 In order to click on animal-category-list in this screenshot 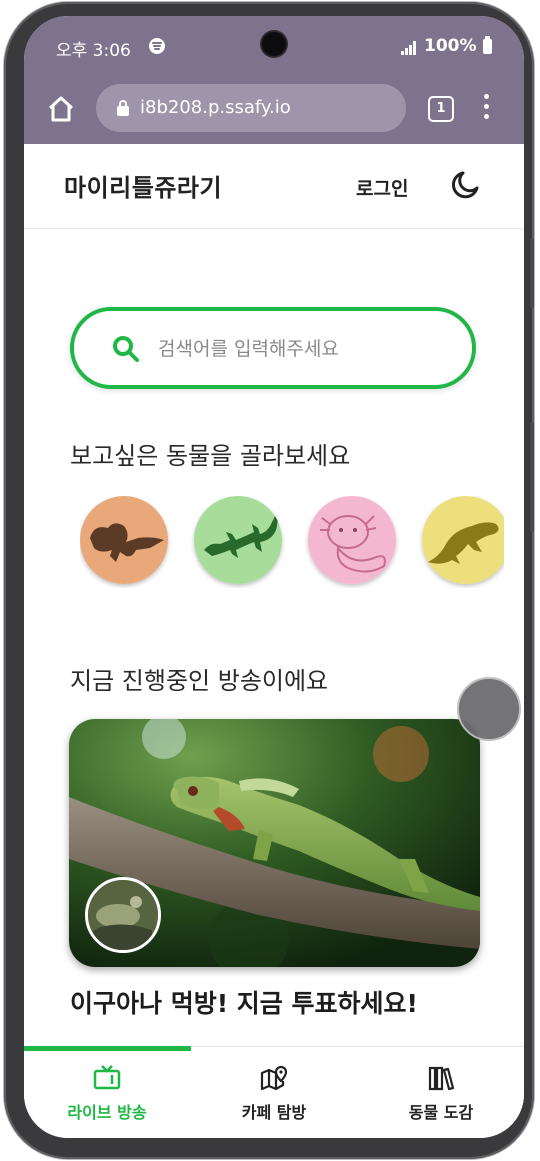, I will do `click(292, 542)`.